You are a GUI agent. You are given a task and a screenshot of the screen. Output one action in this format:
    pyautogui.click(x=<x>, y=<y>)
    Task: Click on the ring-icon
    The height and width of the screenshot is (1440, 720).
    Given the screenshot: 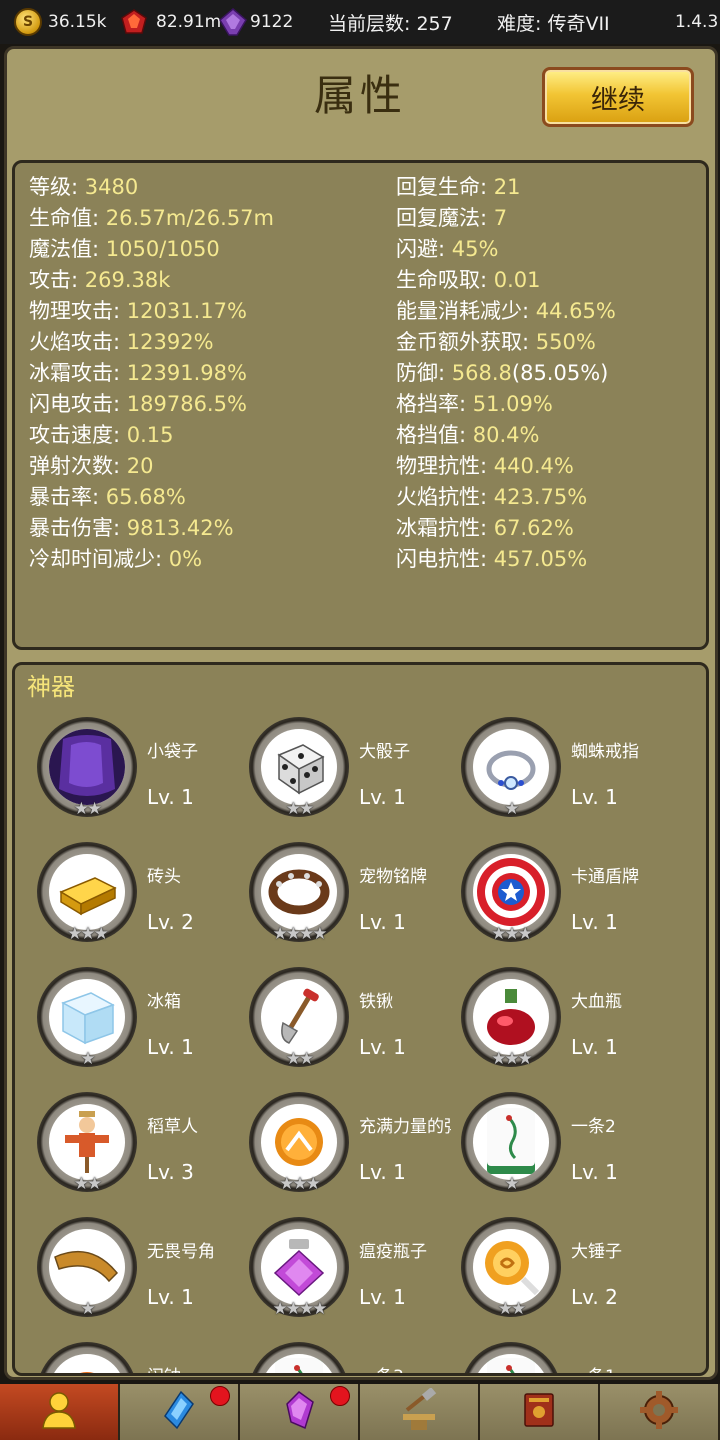 What is the action you would take?
    pyautogui.click(x=511, y=767)
    